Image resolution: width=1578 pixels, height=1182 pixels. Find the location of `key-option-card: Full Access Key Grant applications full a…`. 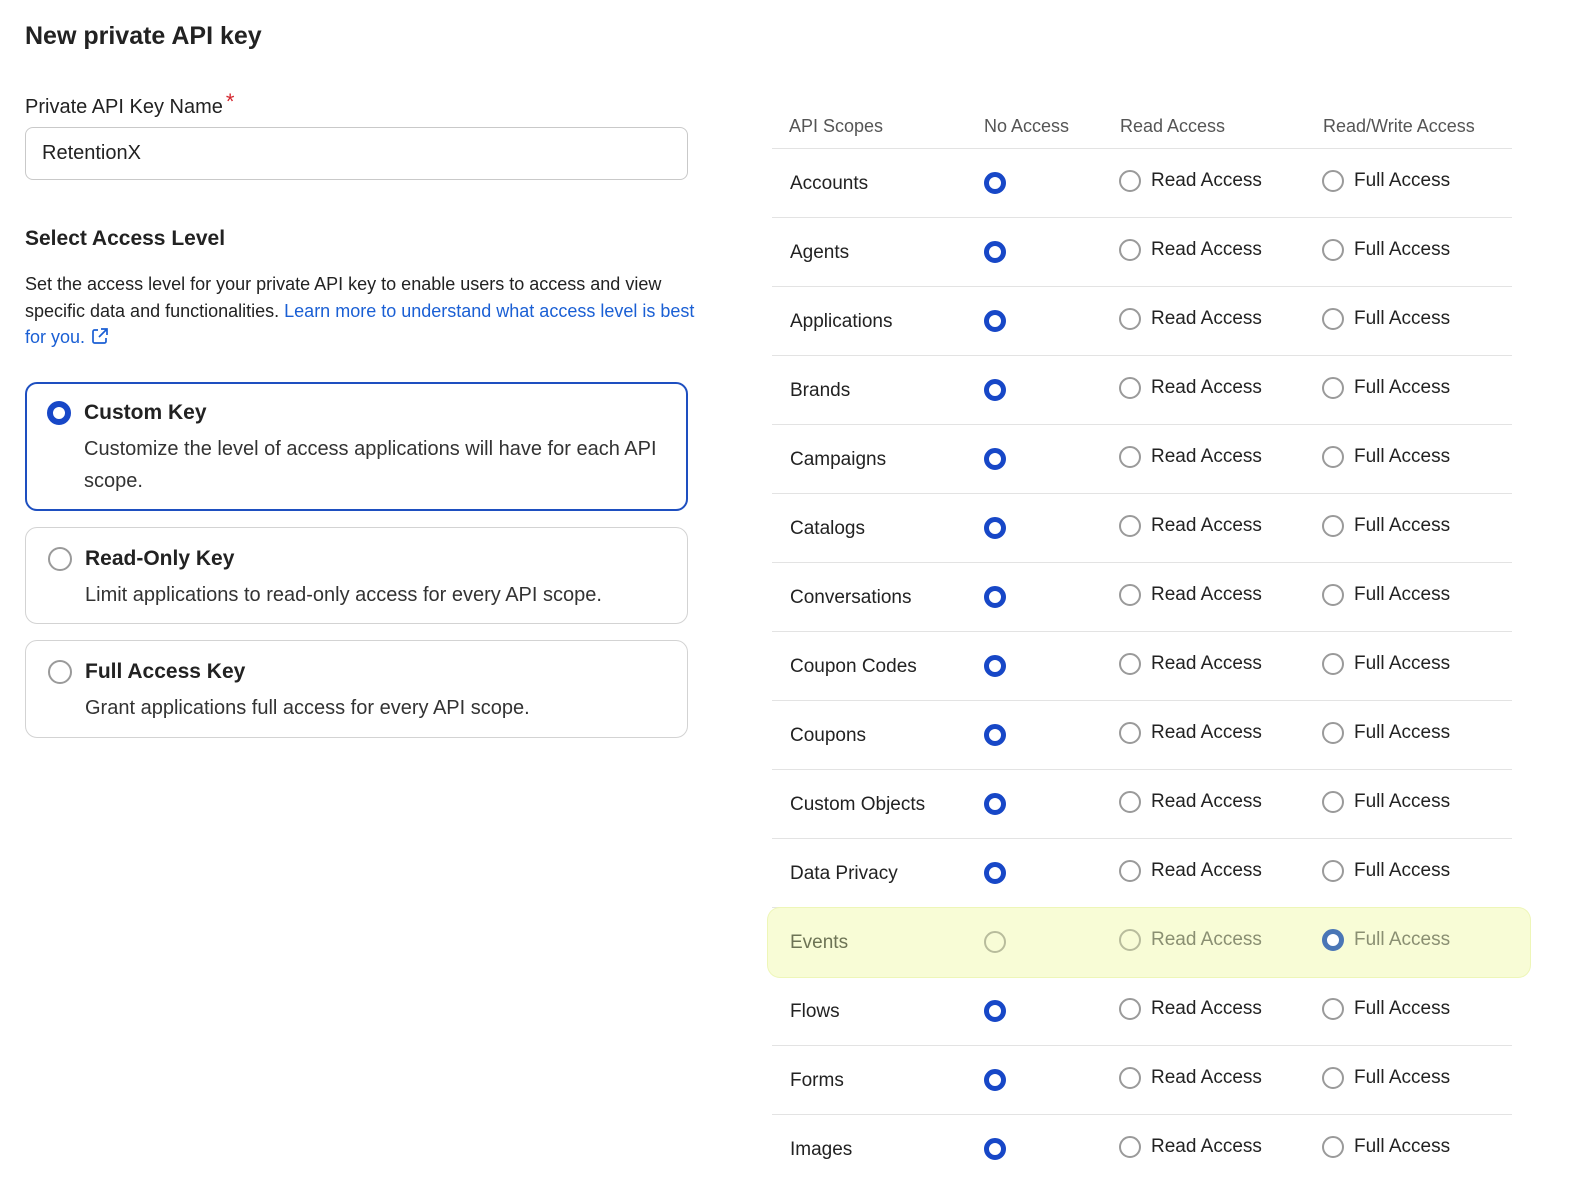

key-option-card: Full Access Key Grant applications full a… is located at coordinates (356, 689).